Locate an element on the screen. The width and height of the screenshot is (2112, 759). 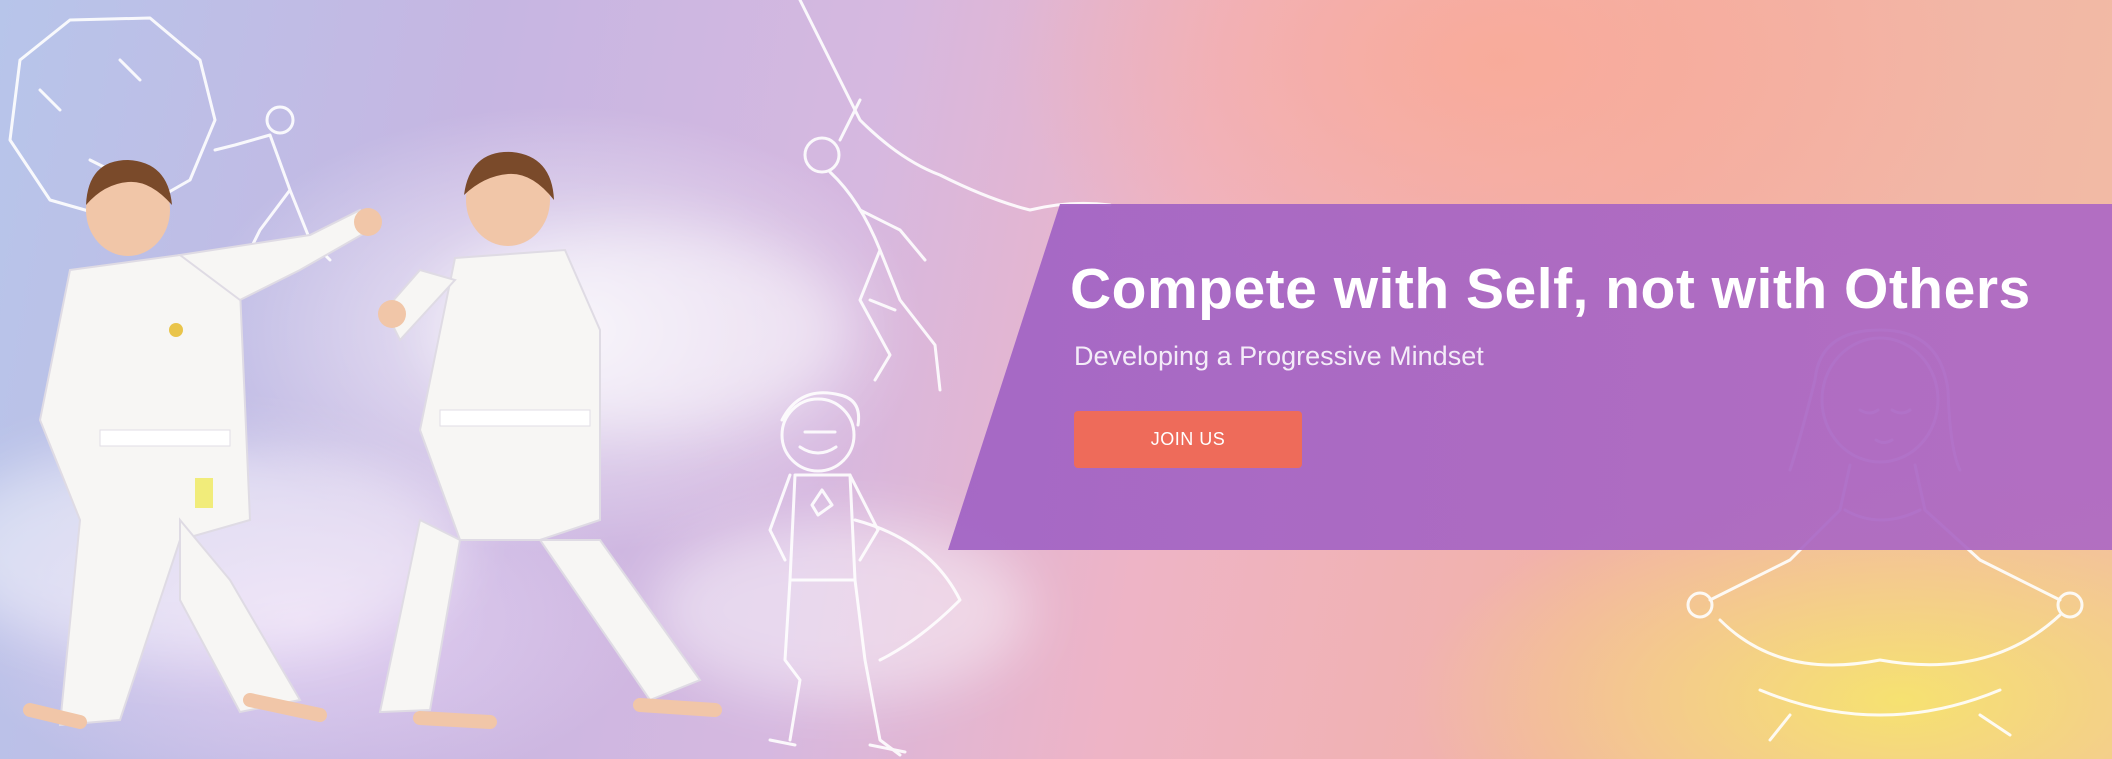
karate-kid-right is located at coordinates (550, 440).